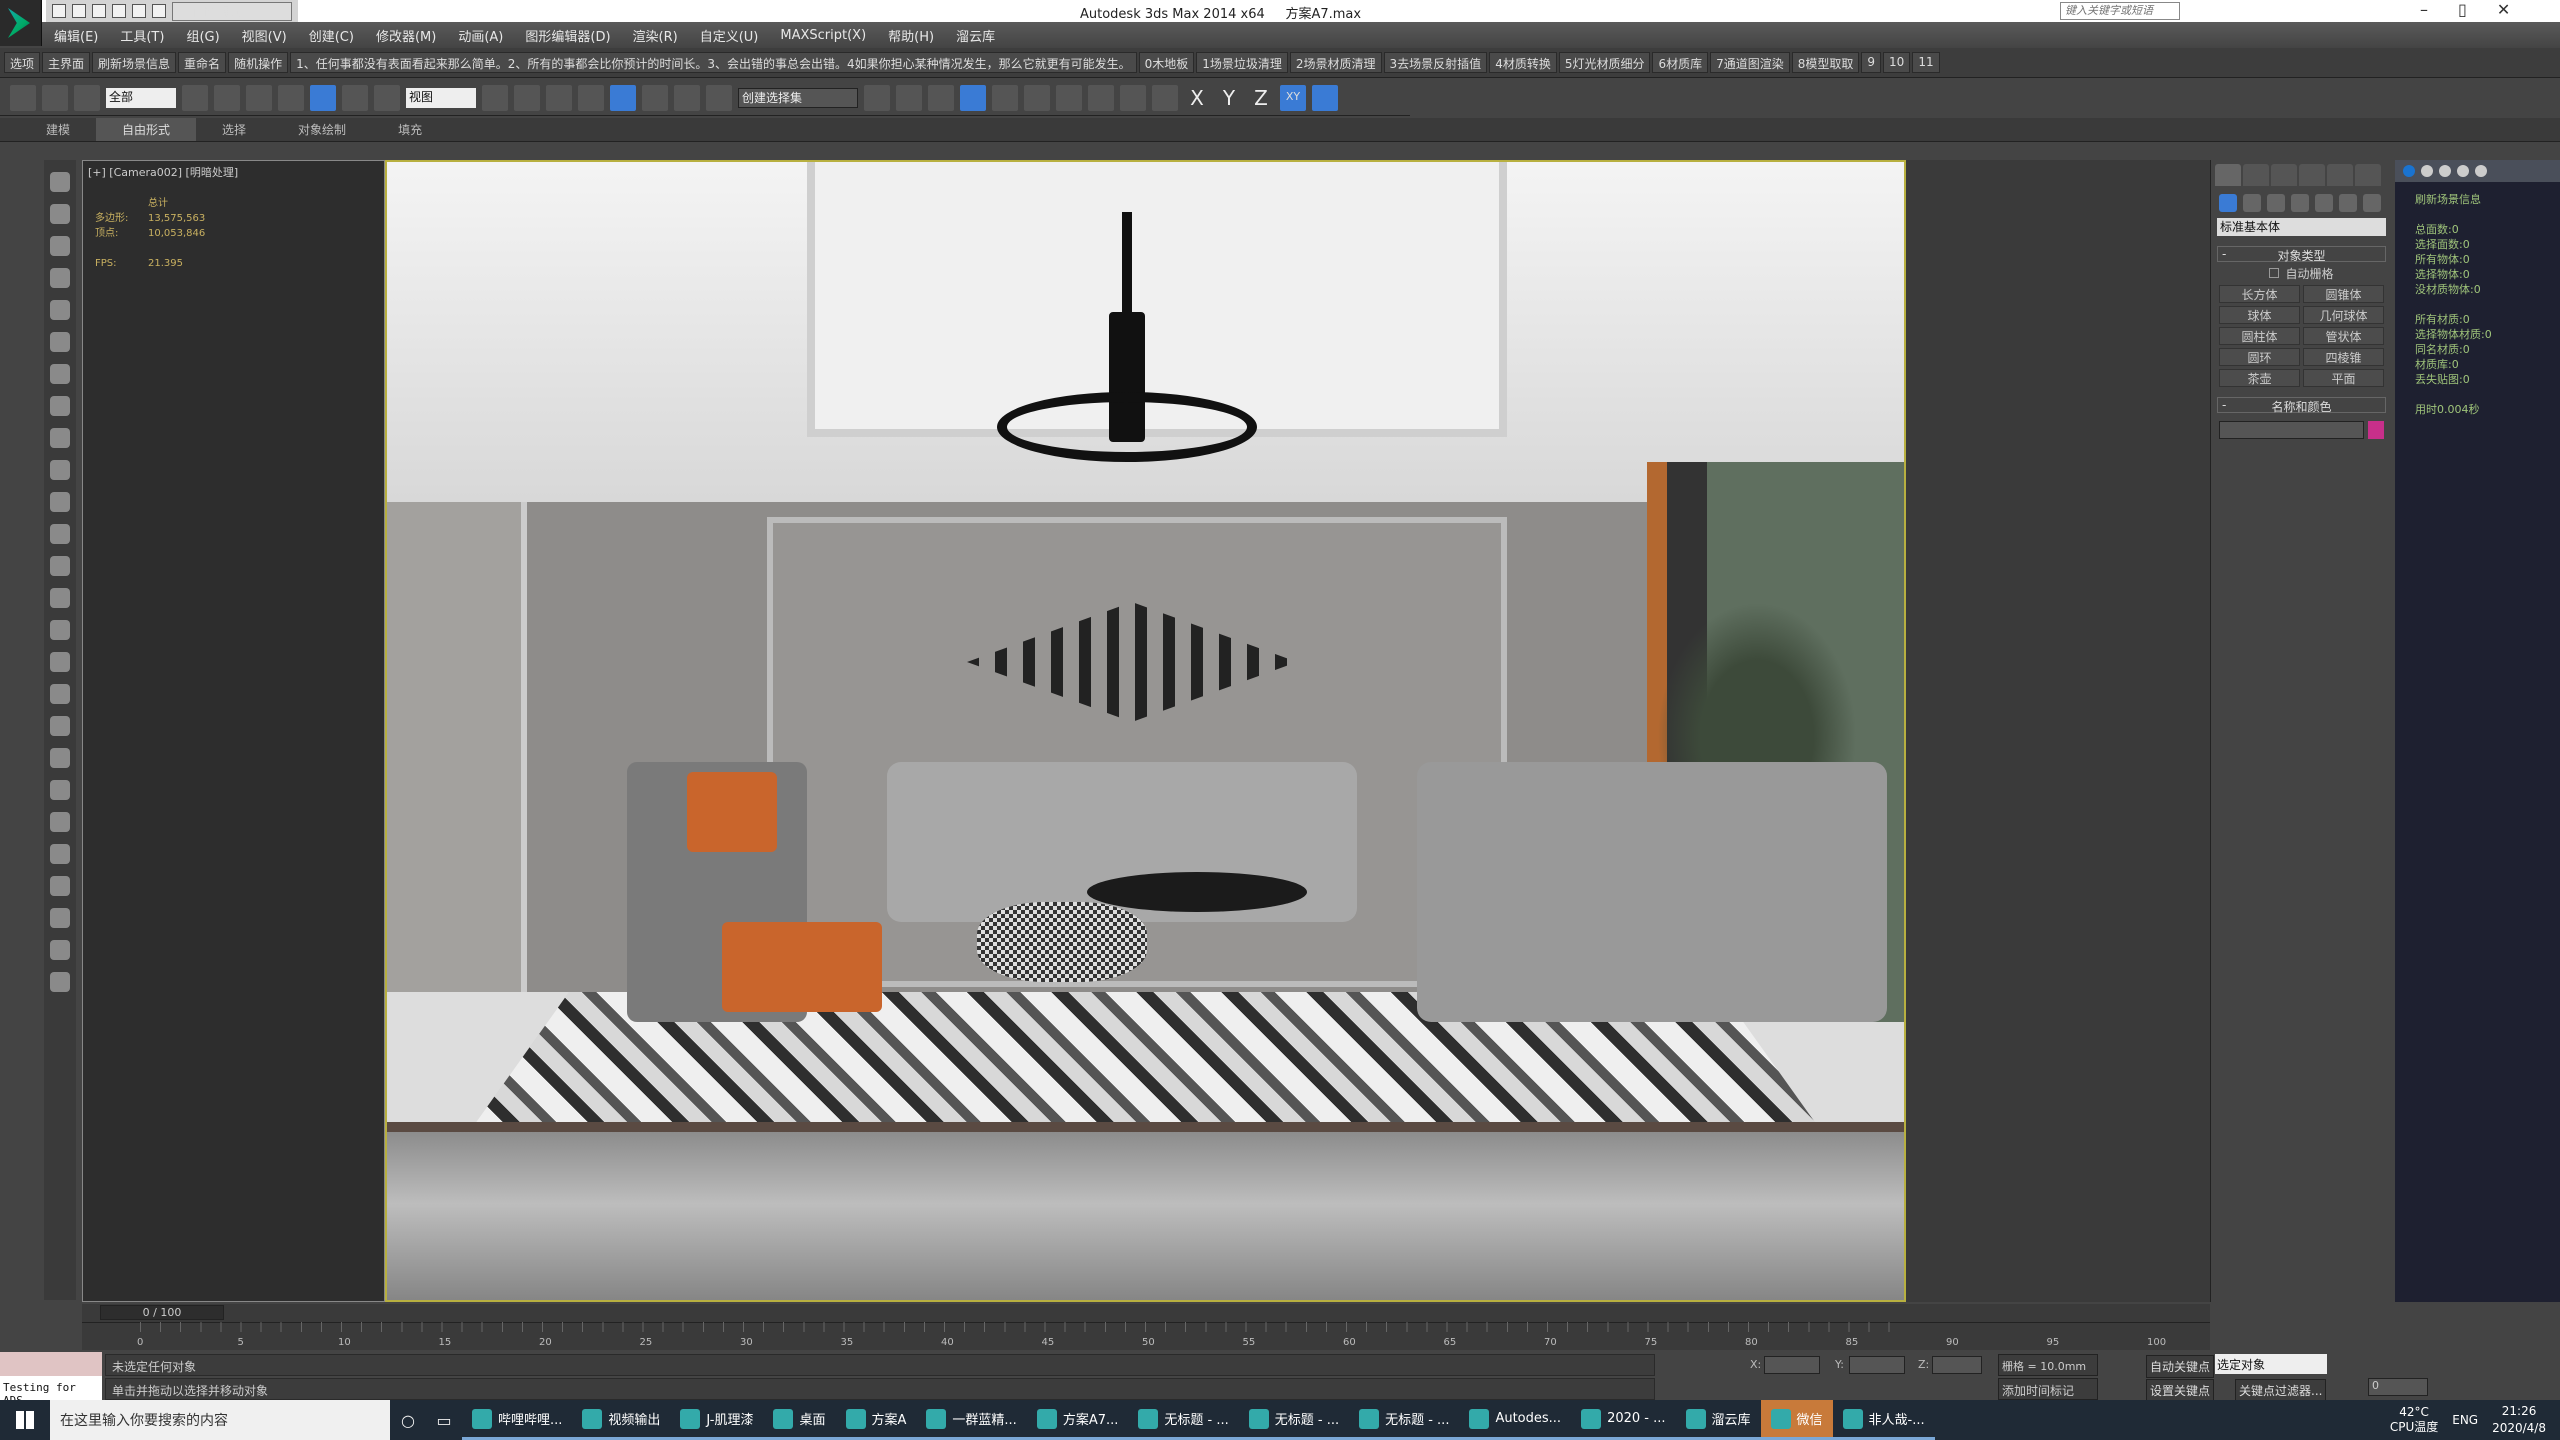 This screenshot has width=2560, height=1440. What do you see at coordinates (2120, 11) in the screenshot?
I see `help-search-input` at bounding box center [2120, 11].